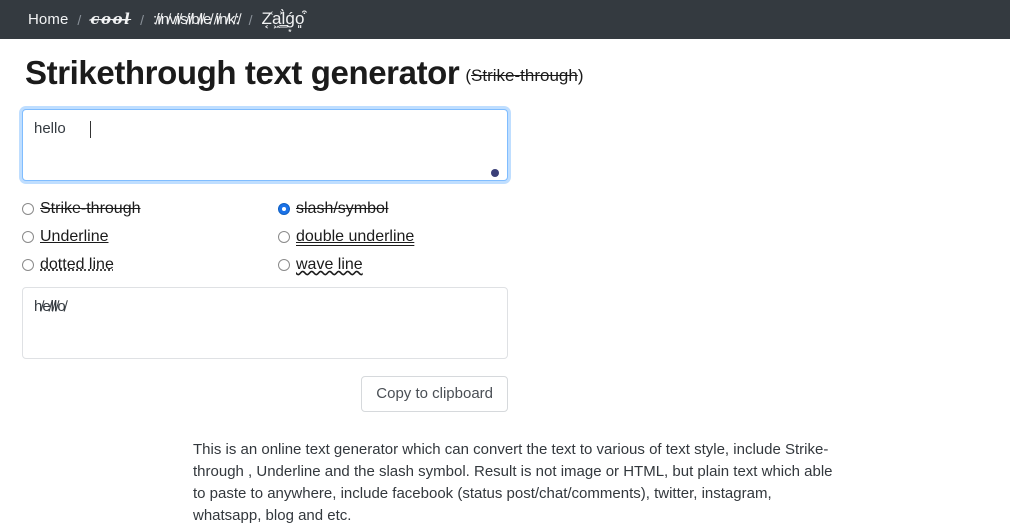  Describe the element at coordinates (28, 209) in the screenshot. I see `radio-strike-through` at that location.